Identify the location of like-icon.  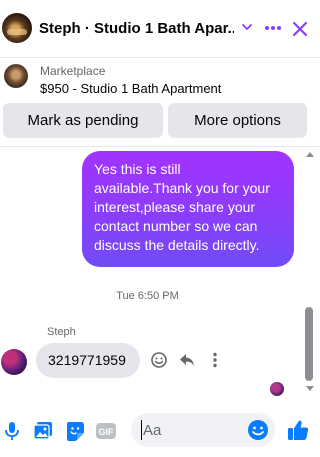
(298, 430).